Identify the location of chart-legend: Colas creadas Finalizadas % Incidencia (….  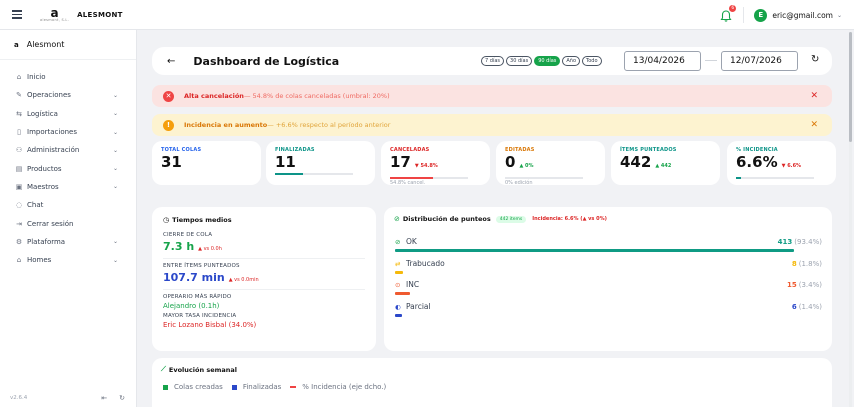
(492, 387).